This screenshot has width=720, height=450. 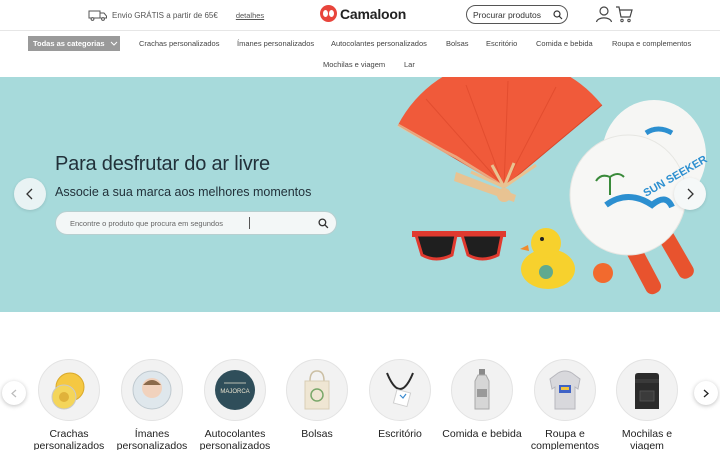 I want to click on backpack-icon, so click(x=647, y=391).